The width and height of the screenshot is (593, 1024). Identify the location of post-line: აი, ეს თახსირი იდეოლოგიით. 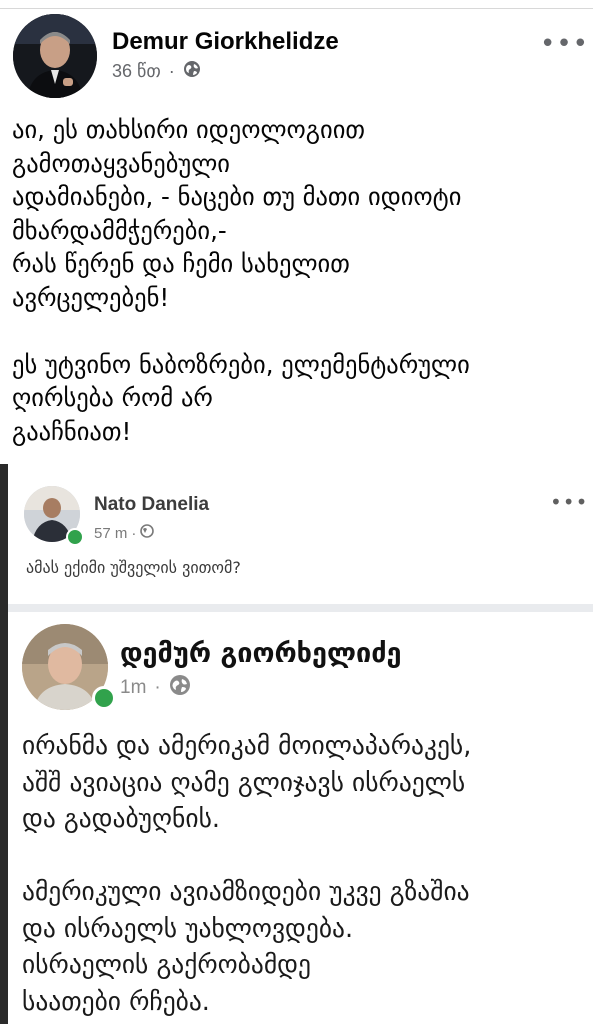
(189, 129).